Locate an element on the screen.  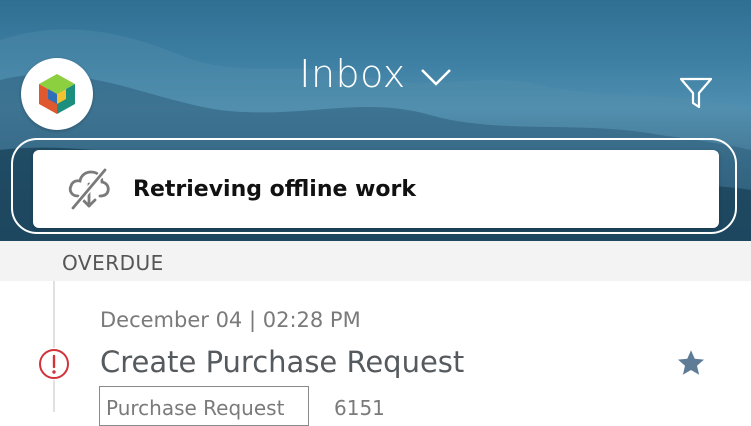
task-type-tag: Purchase Request is located at coordinates (204, 406).